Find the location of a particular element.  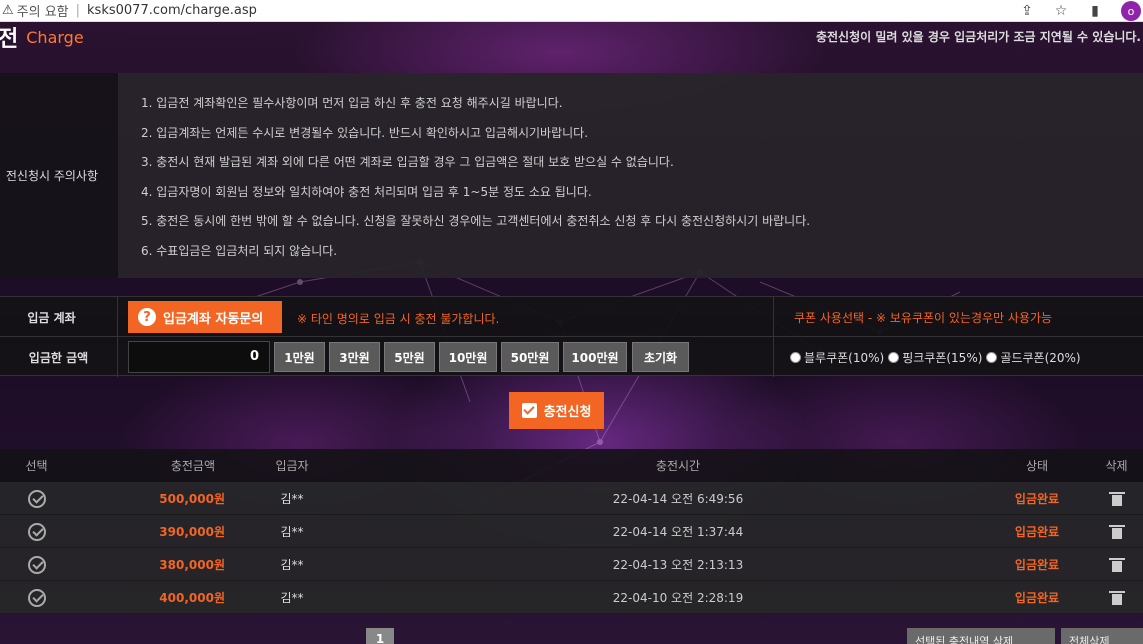

account-inquiry-button: ? 입금계좌 자동문의 is located at coordinates (205, 317).